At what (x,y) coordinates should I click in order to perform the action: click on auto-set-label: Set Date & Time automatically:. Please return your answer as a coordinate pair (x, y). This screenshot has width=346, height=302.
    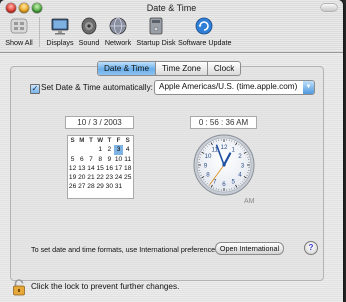
    Looking at the image, I should click on (97, 87).